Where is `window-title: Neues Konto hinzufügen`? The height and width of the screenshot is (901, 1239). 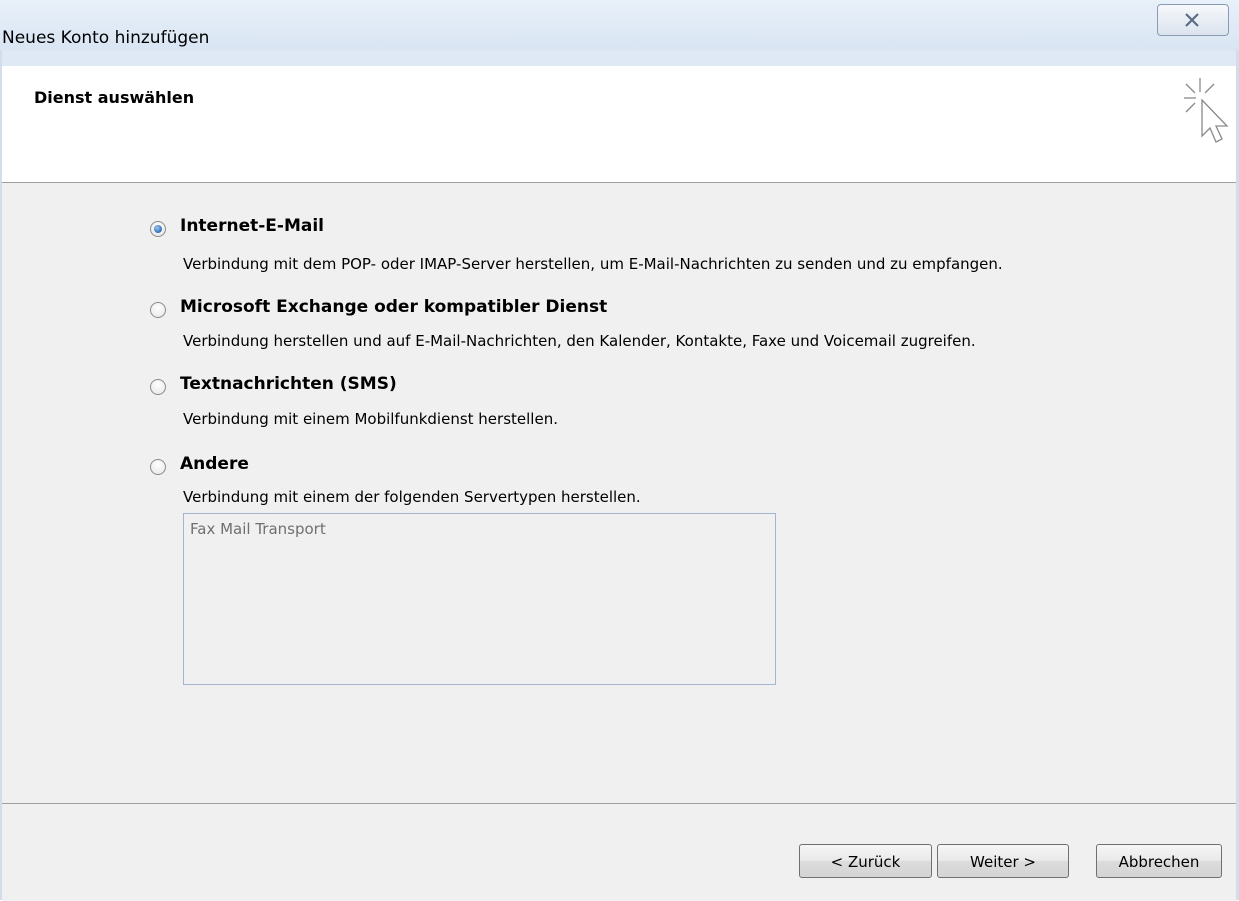 window-title: Neues Konto hinzufügen is located at coordinates (106, 38).